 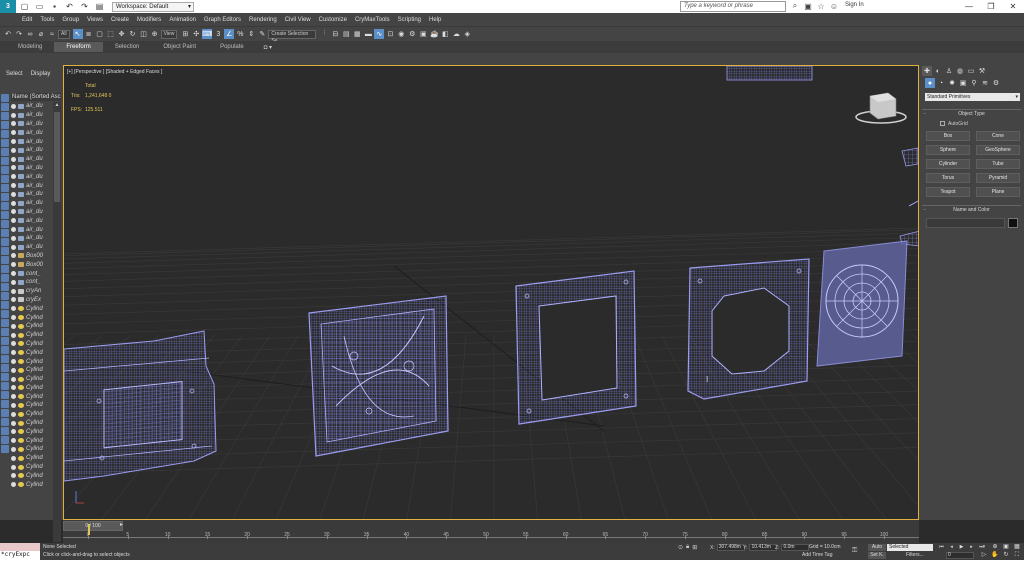 What do you see at coordinates (99, 6) in the screenshot?
I see `project-folder-icon: ▤` at bounding box center [99, 6].